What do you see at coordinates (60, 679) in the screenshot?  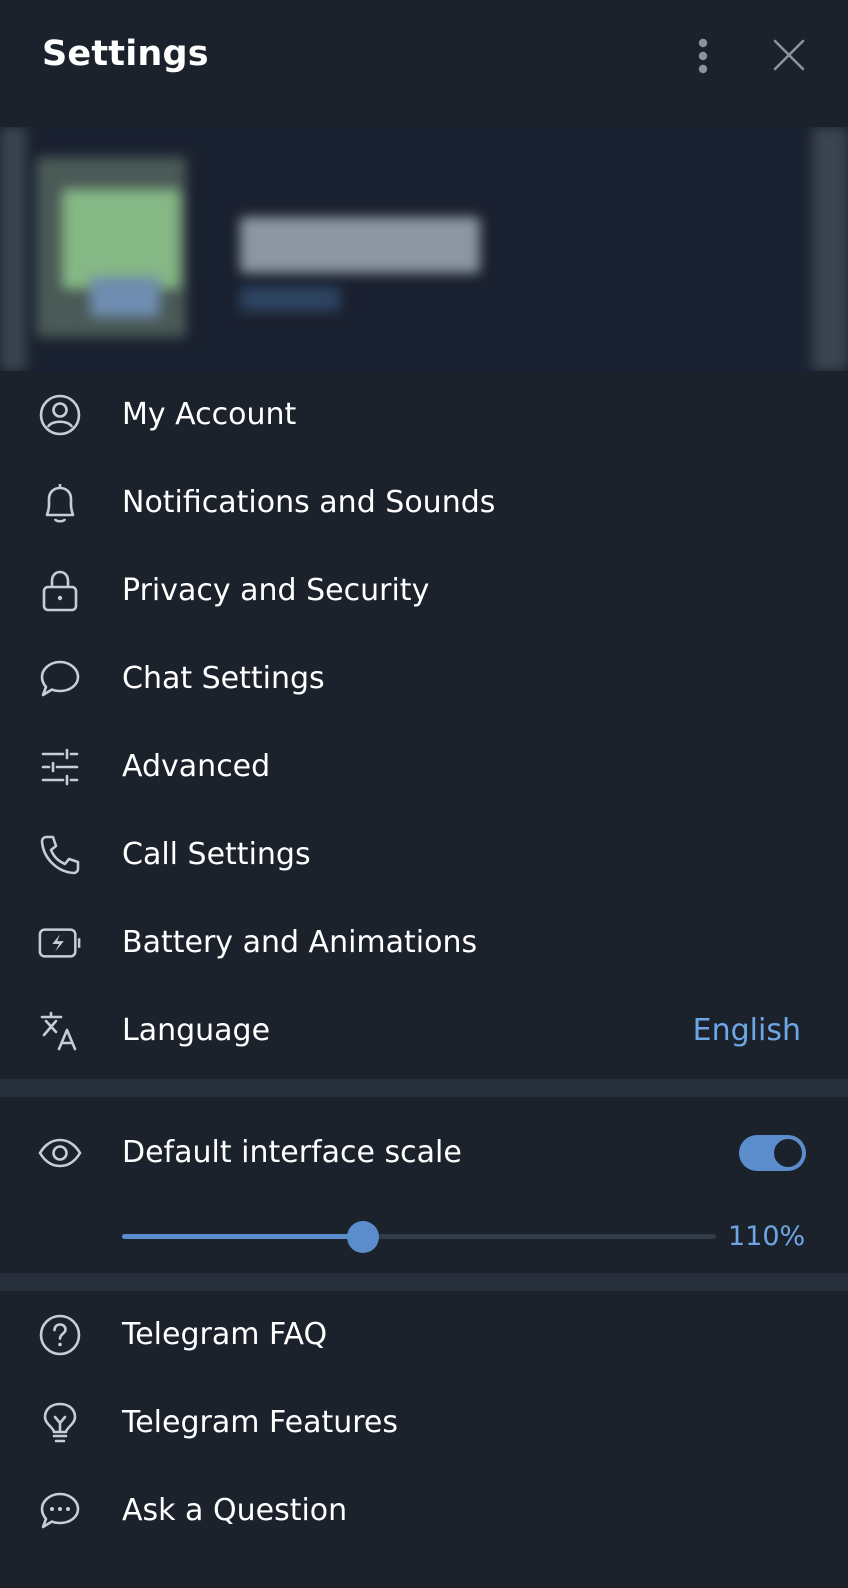 I see `chat-bubble-icon` at bounding box center [60, 679].